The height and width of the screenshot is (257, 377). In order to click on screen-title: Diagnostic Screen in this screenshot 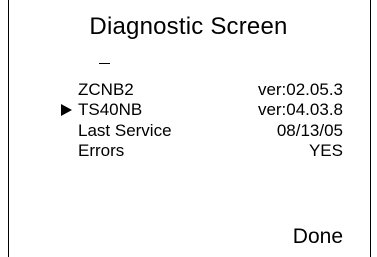, I will do `click(188, 26)`.